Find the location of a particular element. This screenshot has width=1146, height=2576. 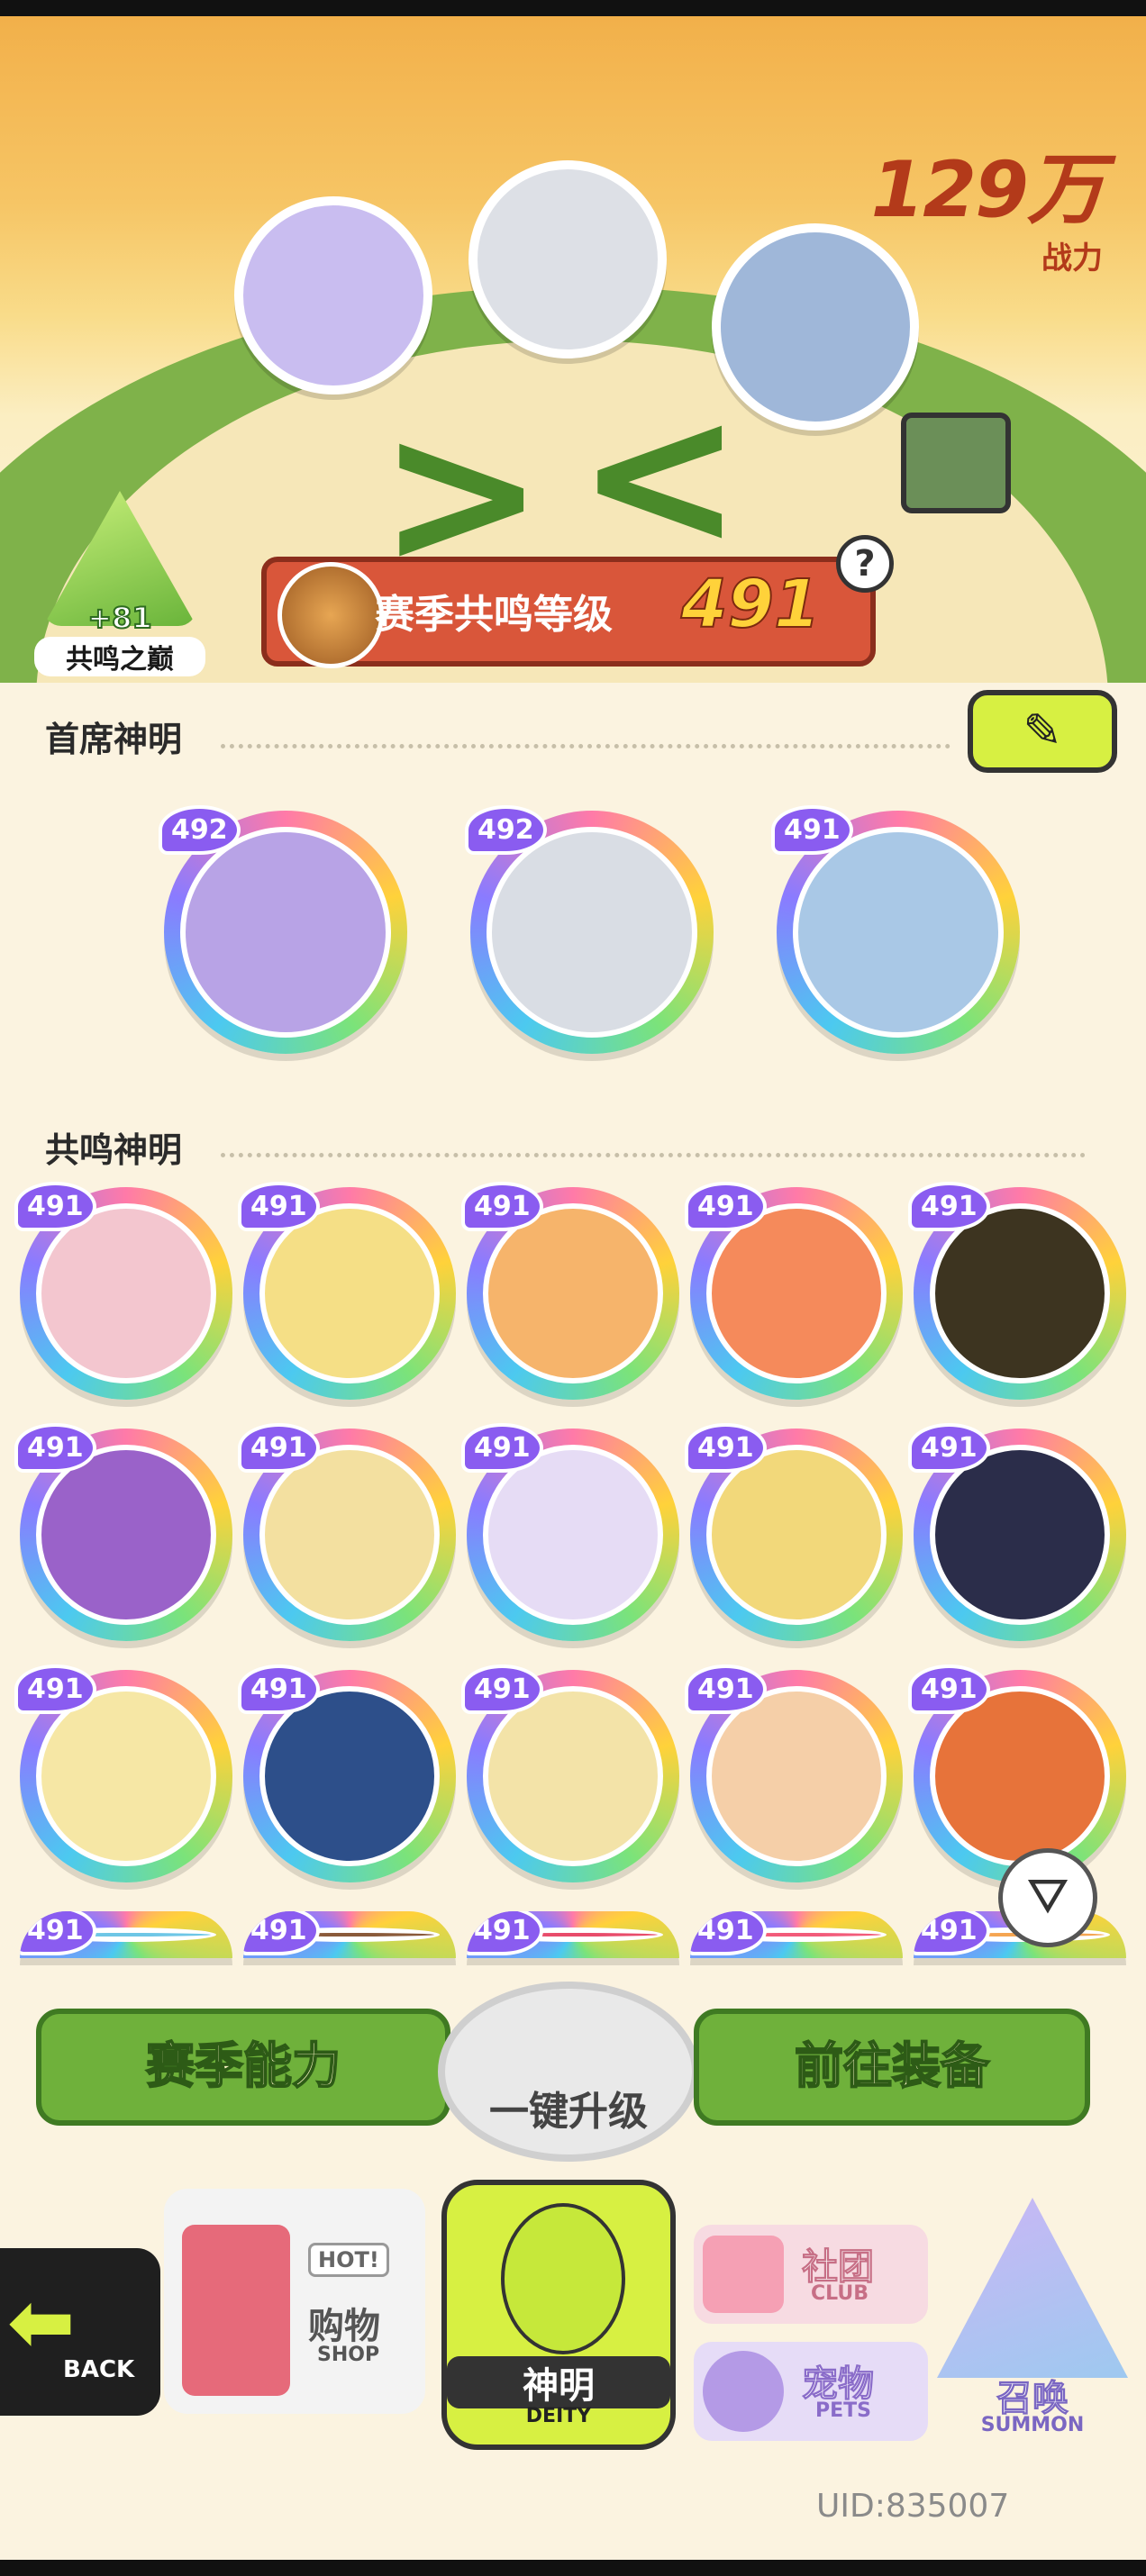

hero-character-left is located at coordinates (333, 295).